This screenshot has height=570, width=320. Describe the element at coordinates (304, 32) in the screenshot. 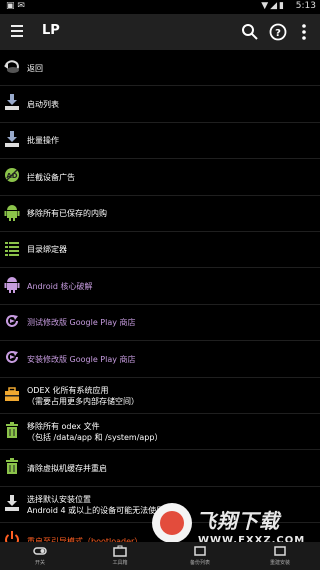

I see `more-options-icon` at that location.